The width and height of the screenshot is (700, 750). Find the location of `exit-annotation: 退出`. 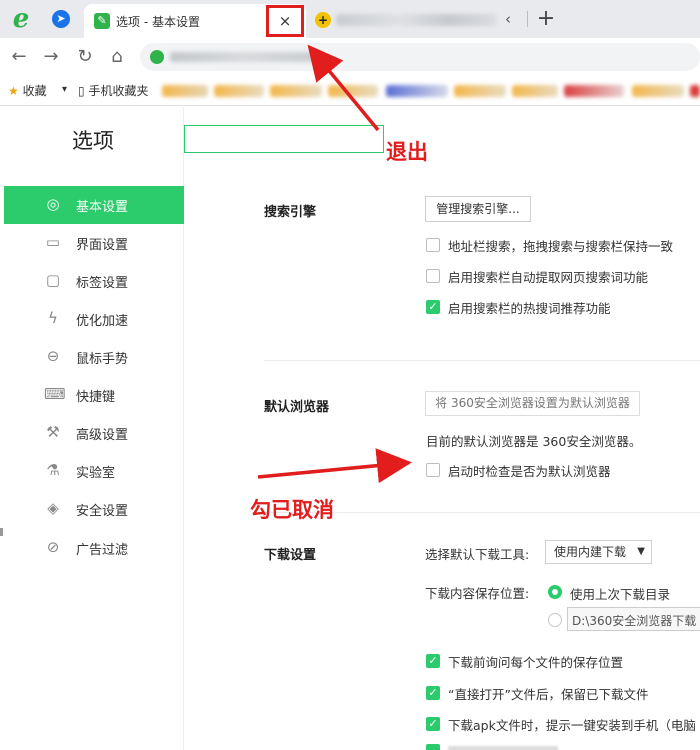

exit-annotation: 退出 is located at coordinates (407, 152).